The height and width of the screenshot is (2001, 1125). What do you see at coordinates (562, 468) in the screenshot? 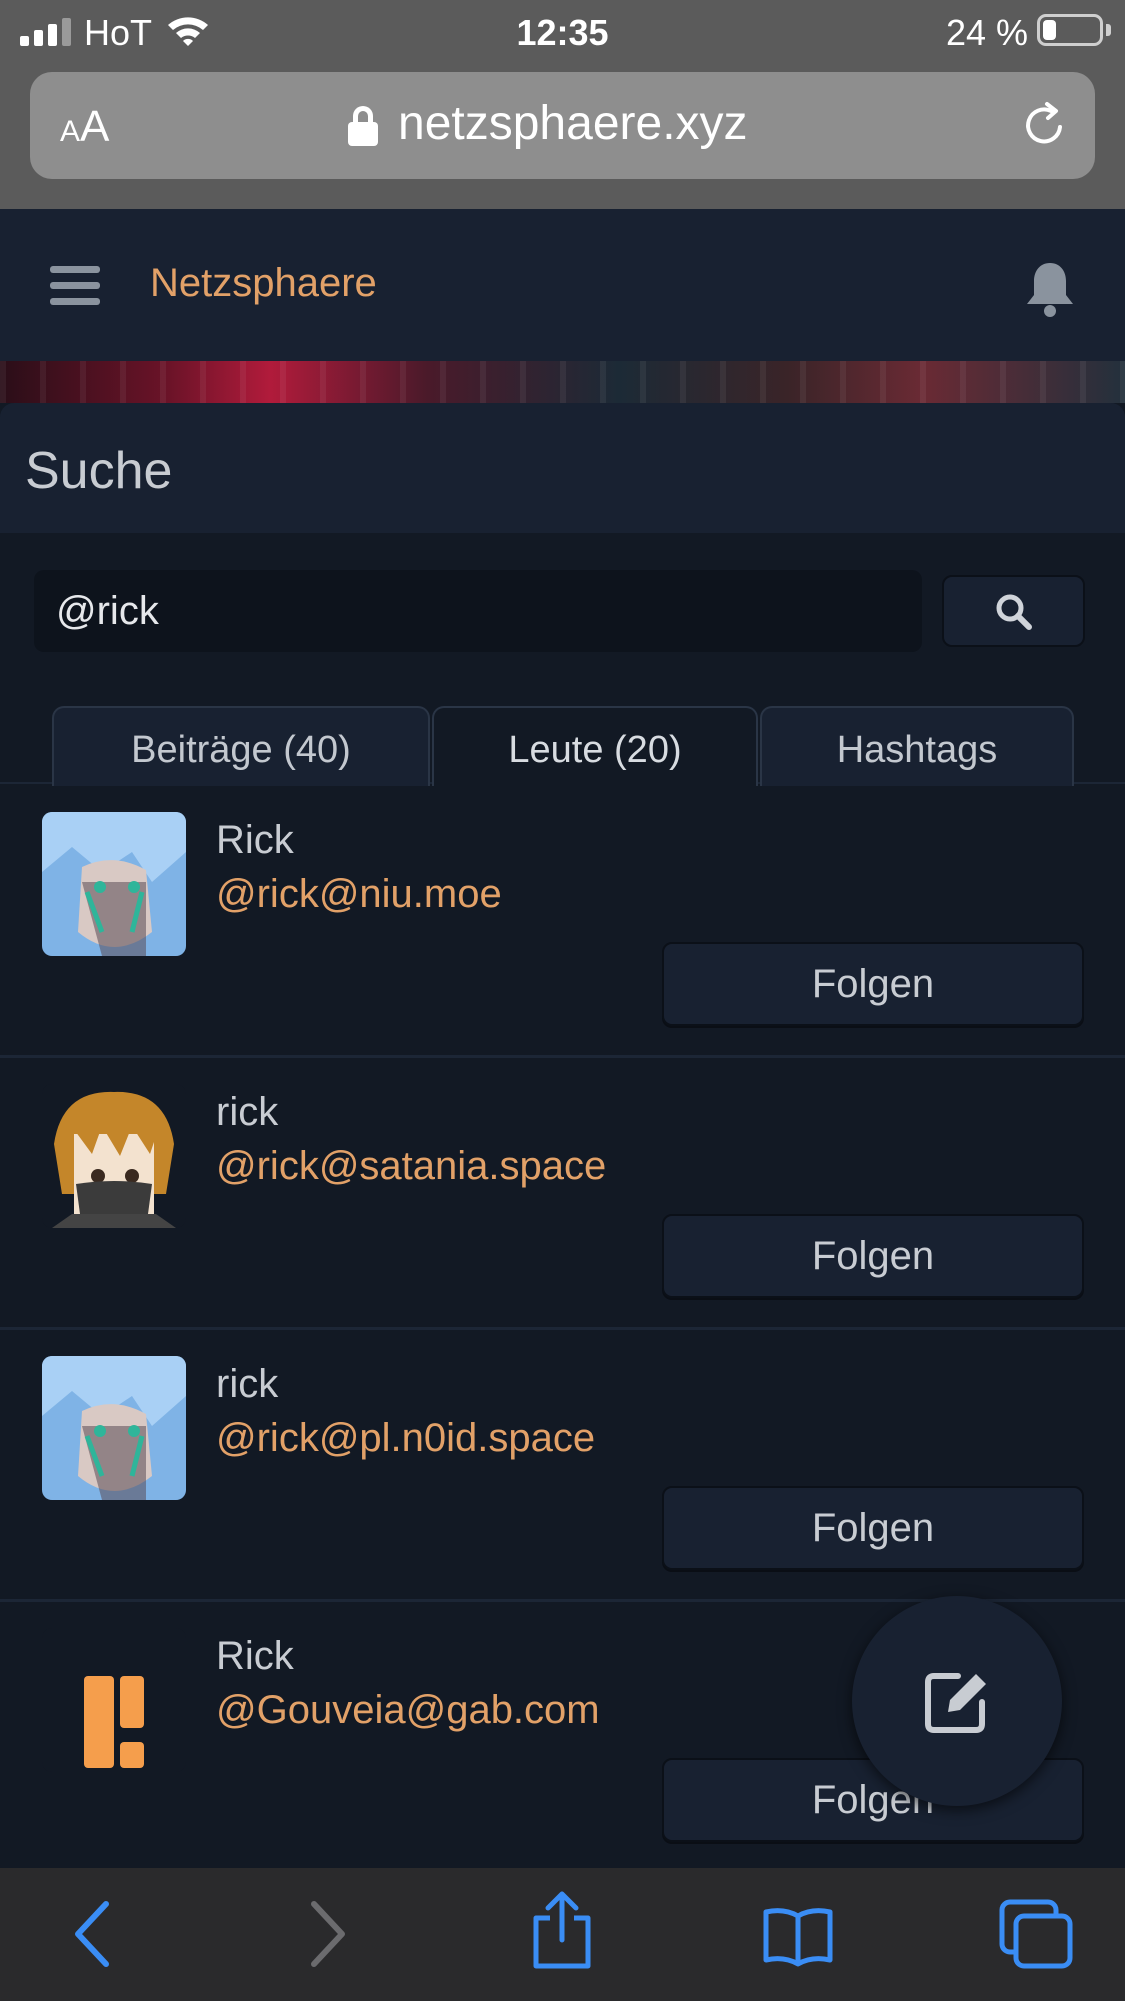
I see `panel-heading: Suche` at bounding box center [562, 468].